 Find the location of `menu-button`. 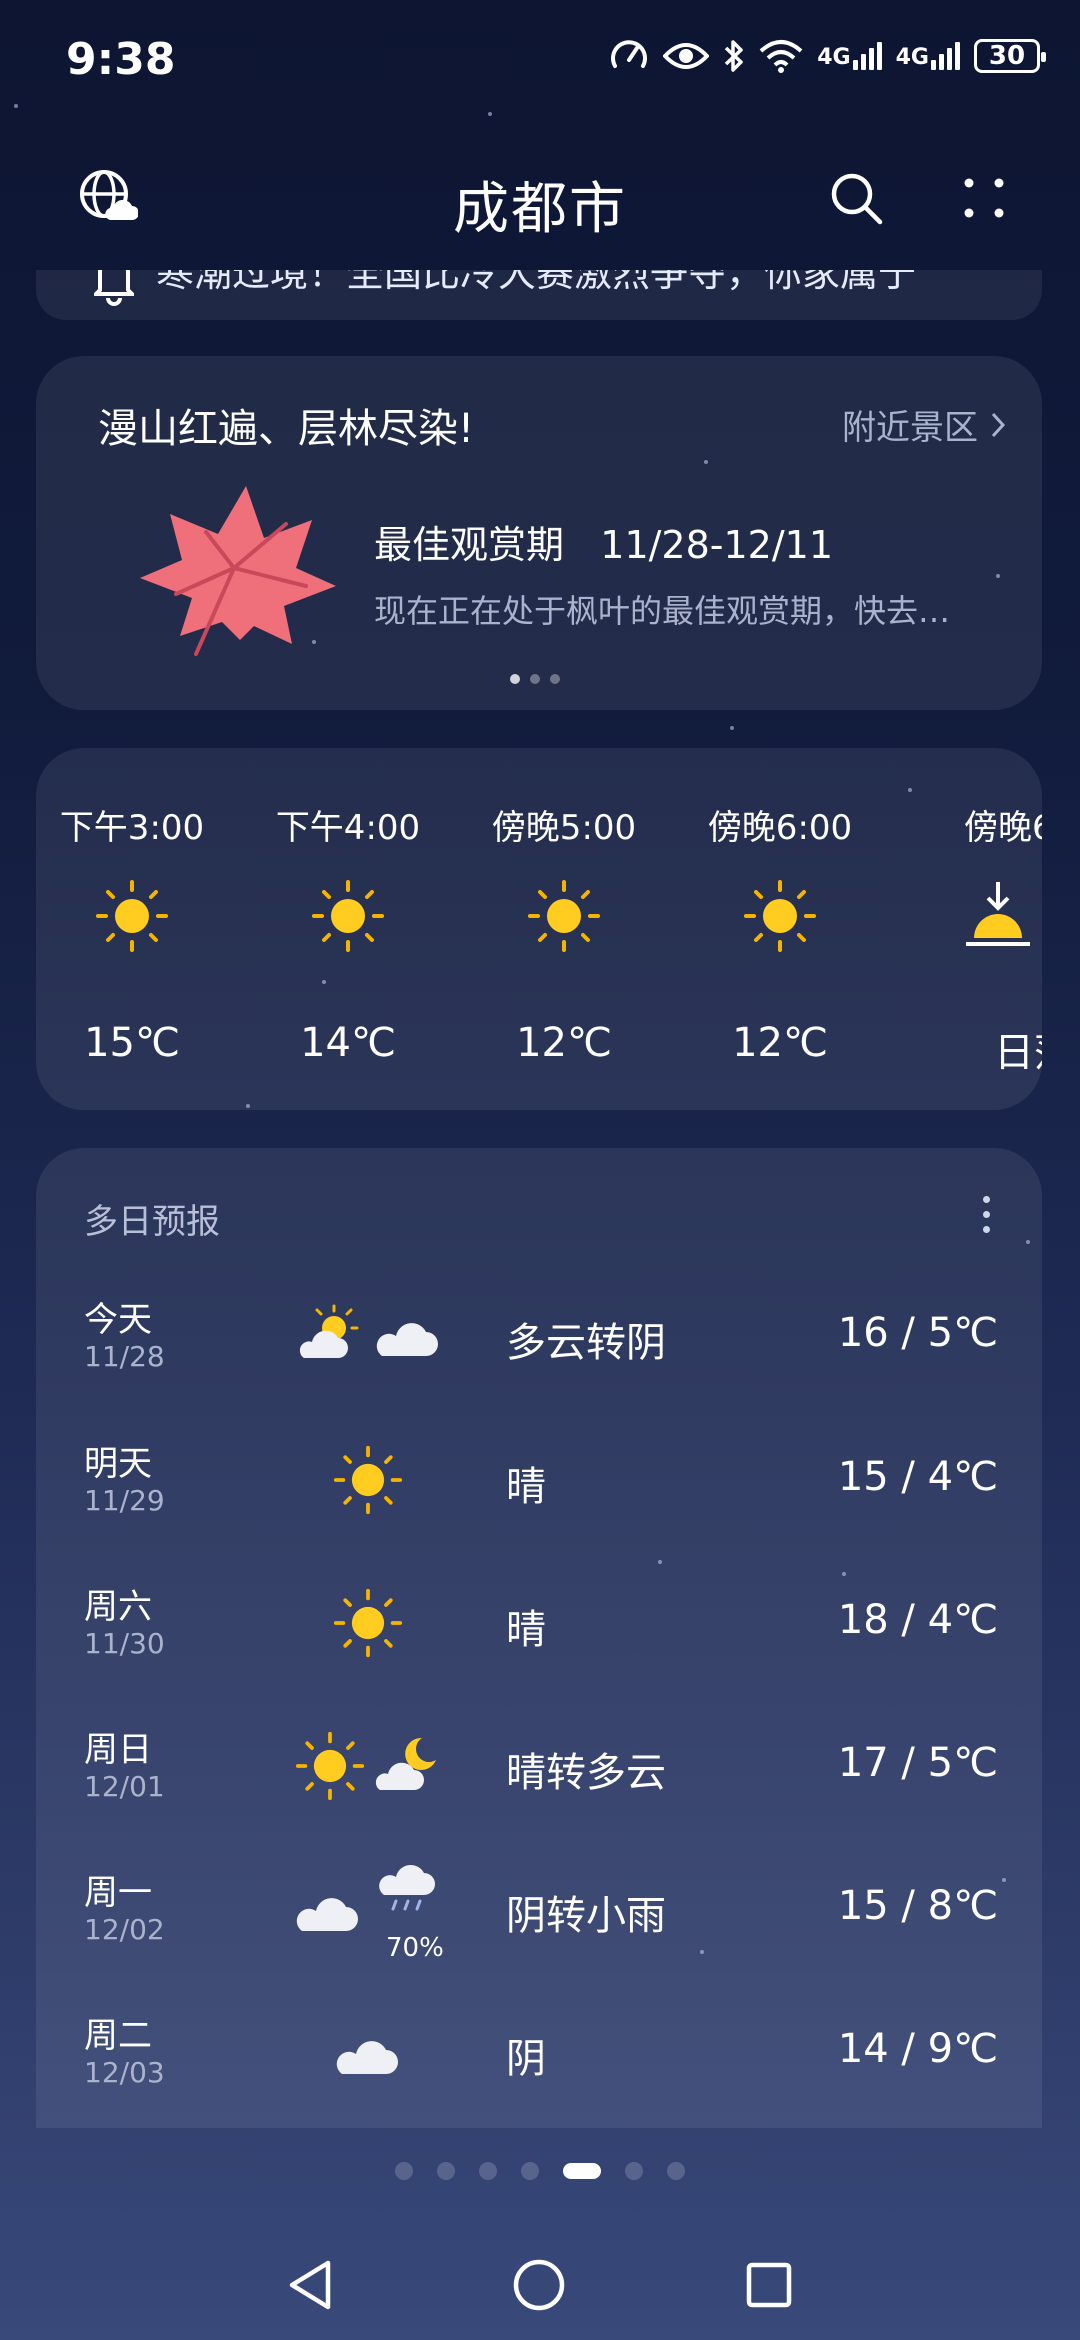

menu-button is located at coordinates (984, 198).